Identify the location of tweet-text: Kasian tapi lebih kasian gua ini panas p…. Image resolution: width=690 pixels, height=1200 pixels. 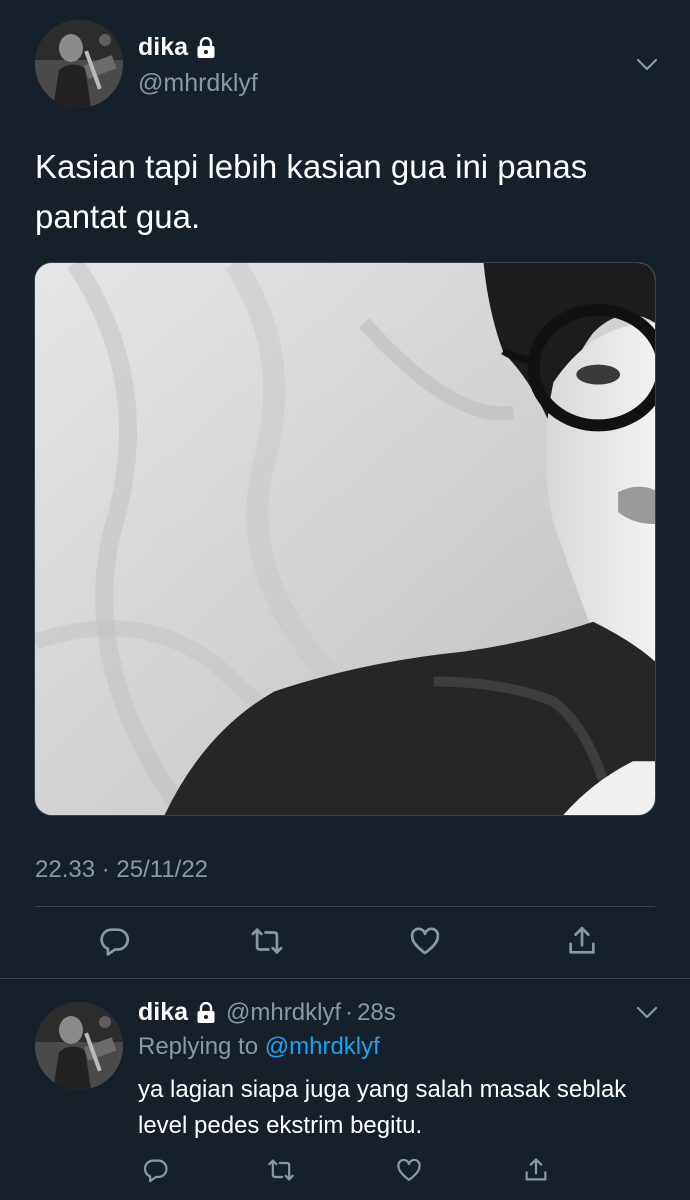
(311, 191).